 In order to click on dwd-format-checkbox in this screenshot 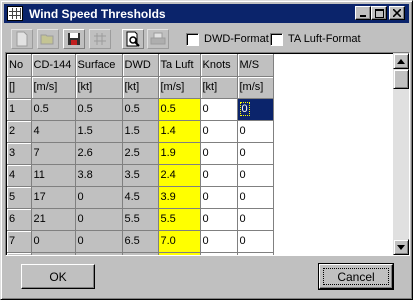, I will do `click(192, 39)`.